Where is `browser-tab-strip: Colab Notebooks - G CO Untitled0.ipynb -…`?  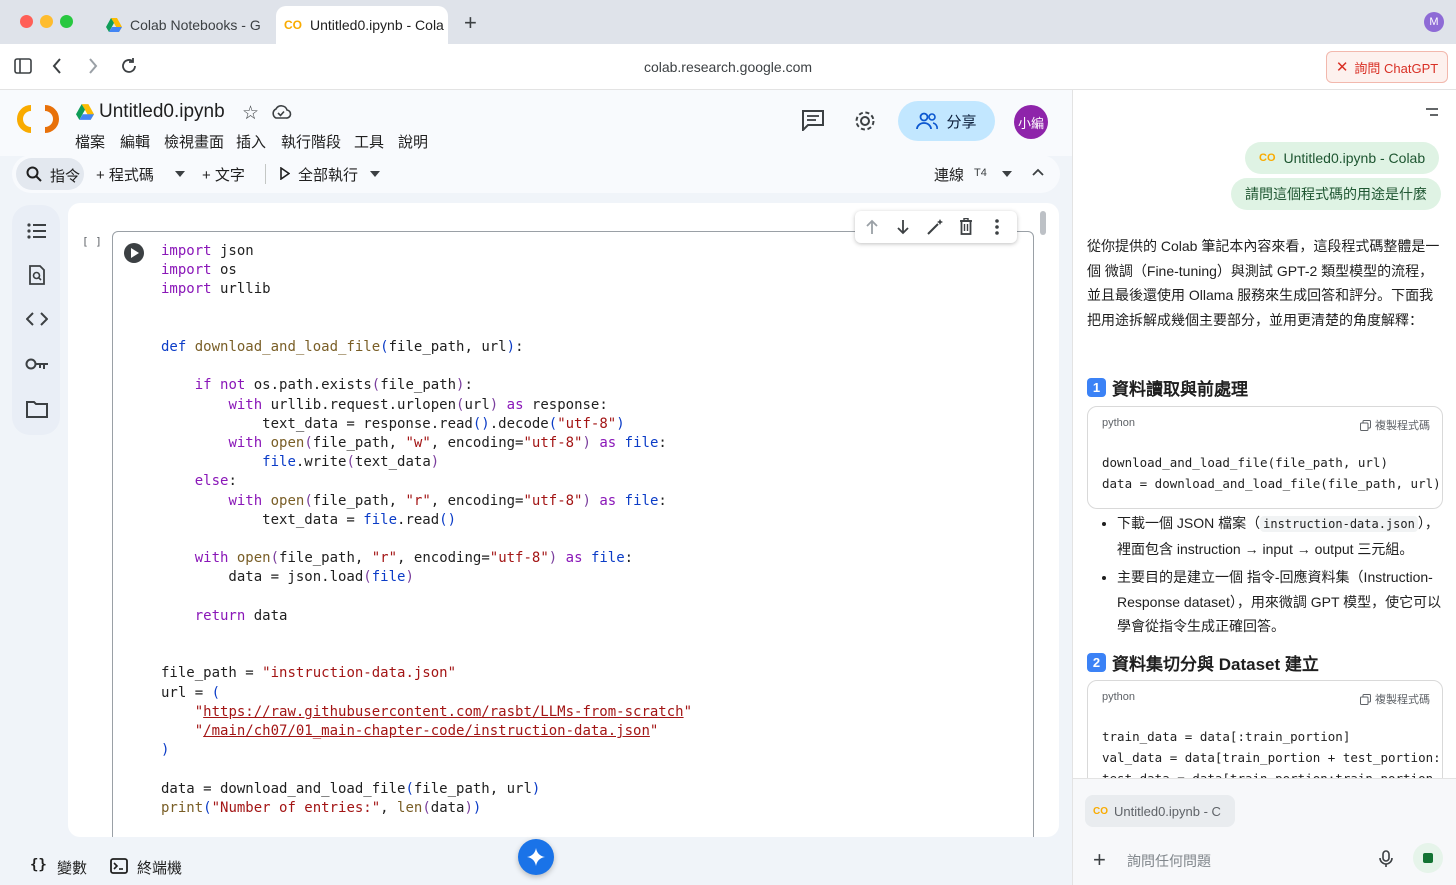 browser-tab-strip: Colab Notebooks - G CO Untitled0.ipynb -… is located at coordinates (728, 22).